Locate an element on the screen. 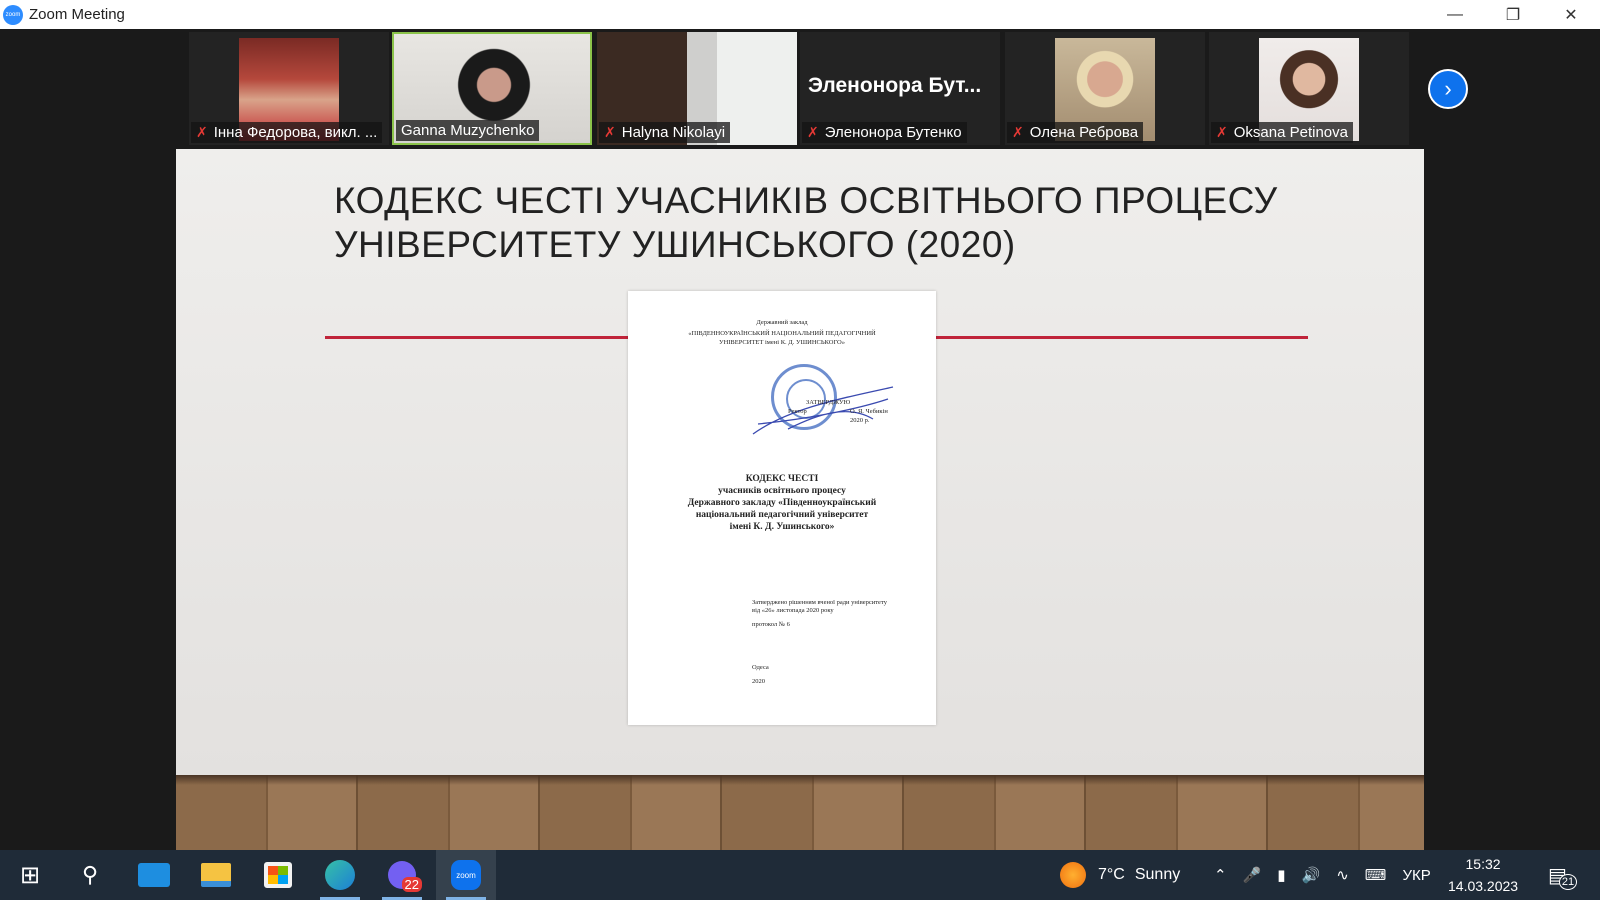 This screenshot has width=1600, height=900. slide-wood-floor is located at coordinates (800, 812).